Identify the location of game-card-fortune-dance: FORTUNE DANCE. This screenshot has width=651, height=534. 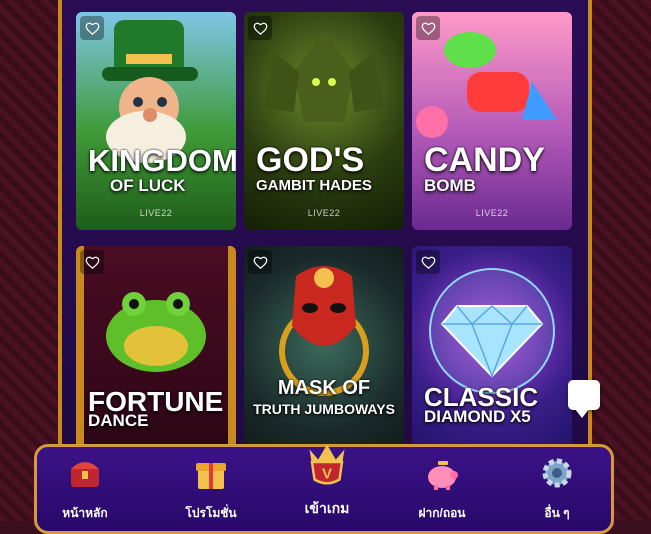
(156, 355).